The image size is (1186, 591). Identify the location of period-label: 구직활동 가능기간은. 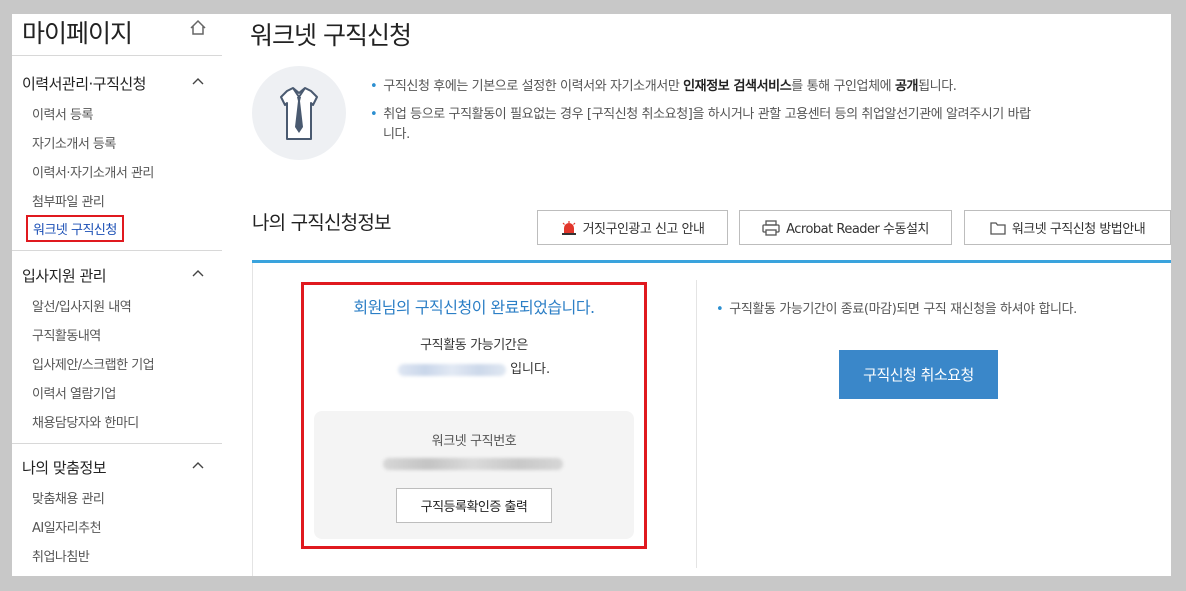
(474, 345).